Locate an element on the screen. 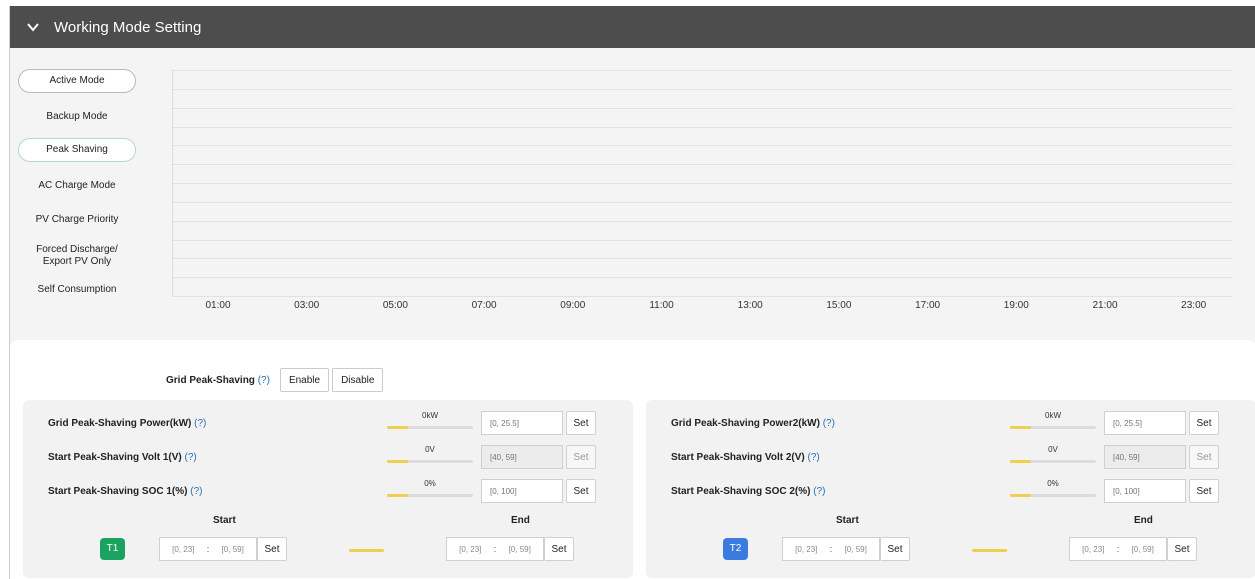  chevron-down-icon is located at coordinates (33, 27).